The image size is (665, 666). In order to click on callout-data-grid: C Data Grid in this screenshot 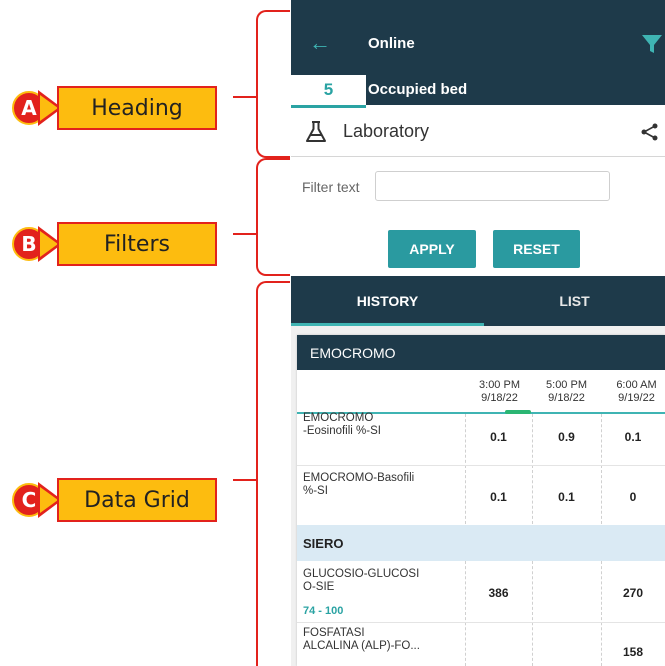, I will do `click(110, 501)`.